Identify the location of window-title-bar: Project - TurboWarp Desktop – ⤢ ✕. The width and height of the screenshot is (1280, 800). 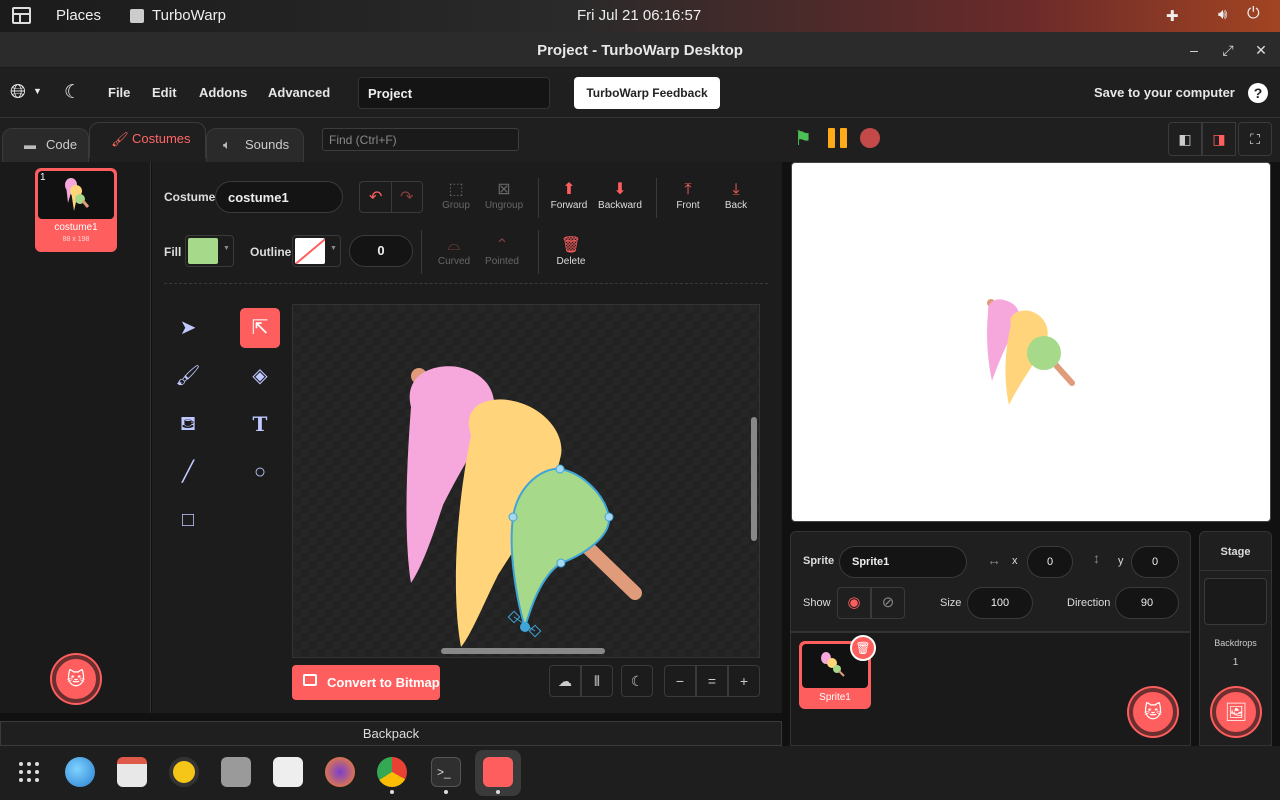
(640, 50).